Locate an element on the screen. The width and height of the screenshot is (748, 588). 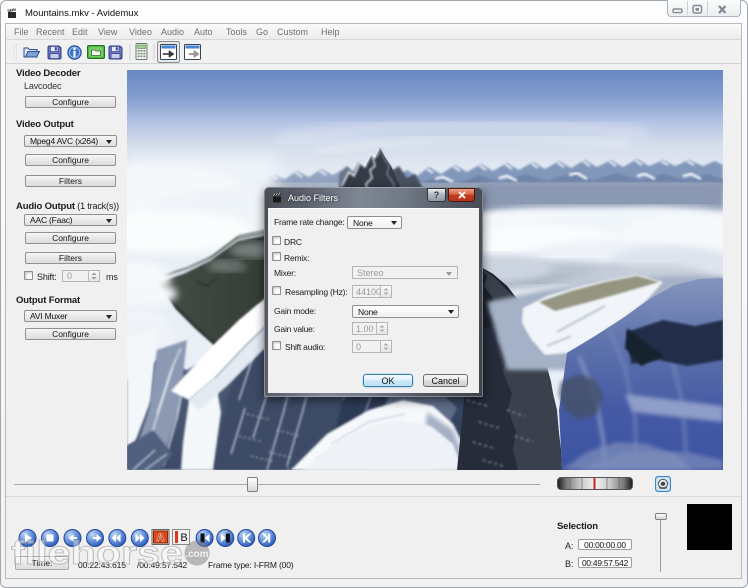
svg-text: filehorse is located at coordinates (97, 552).